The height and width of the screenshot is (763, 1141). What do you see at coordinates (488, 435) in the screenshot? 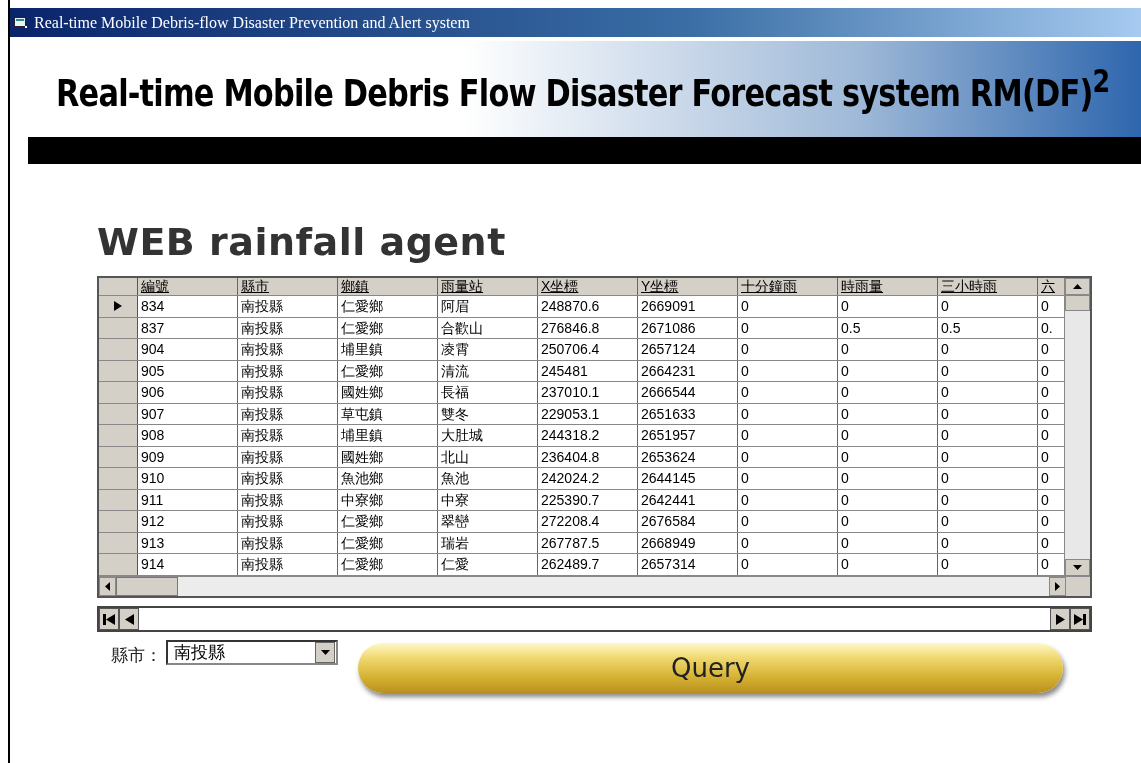
I see `table-cell: 大肚城` at bounding box center [488, 435].